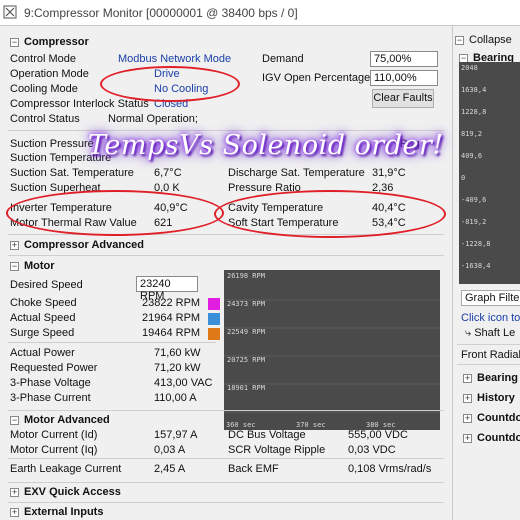 This screenshot has width=520, height=520. What do you see at coordinates (253, 469) in the screenshot?
I see `back-emf-label: Back EMF` at bounding box center [253, 469].